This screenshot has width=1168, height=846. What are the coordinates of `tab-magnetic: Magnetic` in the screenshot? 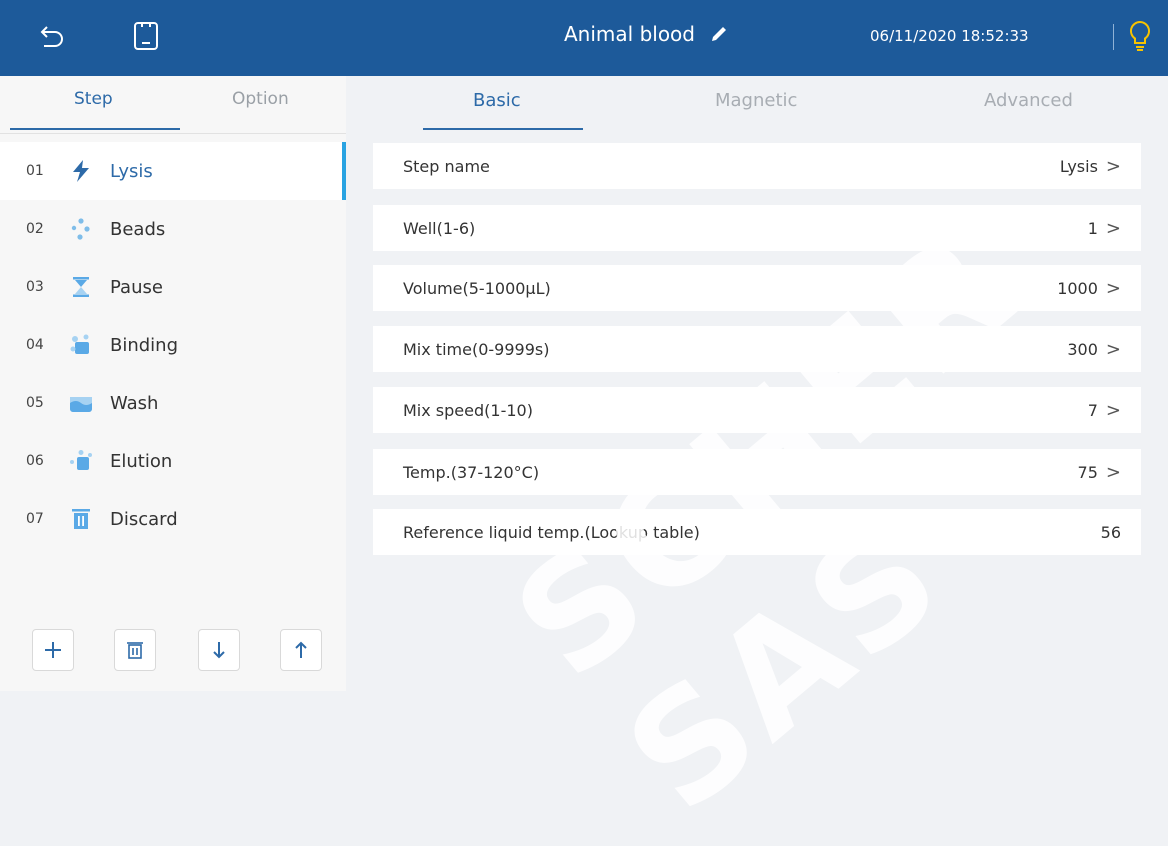 It's located at (756, 100).